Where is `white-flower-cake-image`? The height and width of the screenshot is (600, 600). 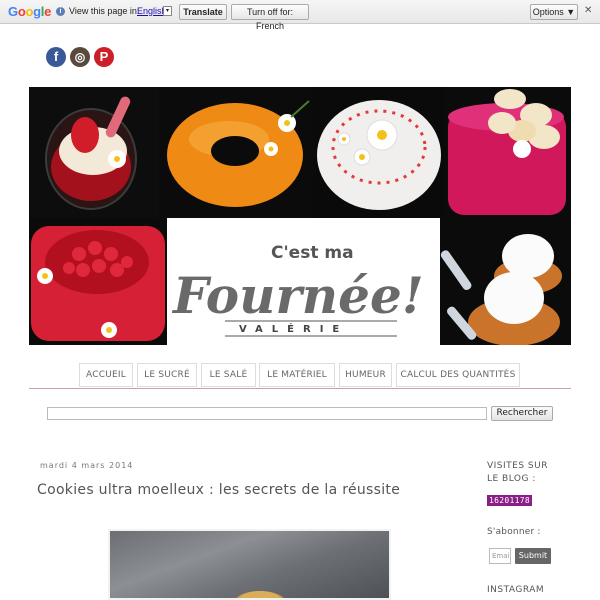 white-flower-cake-image is located at coordinates (379, 152).